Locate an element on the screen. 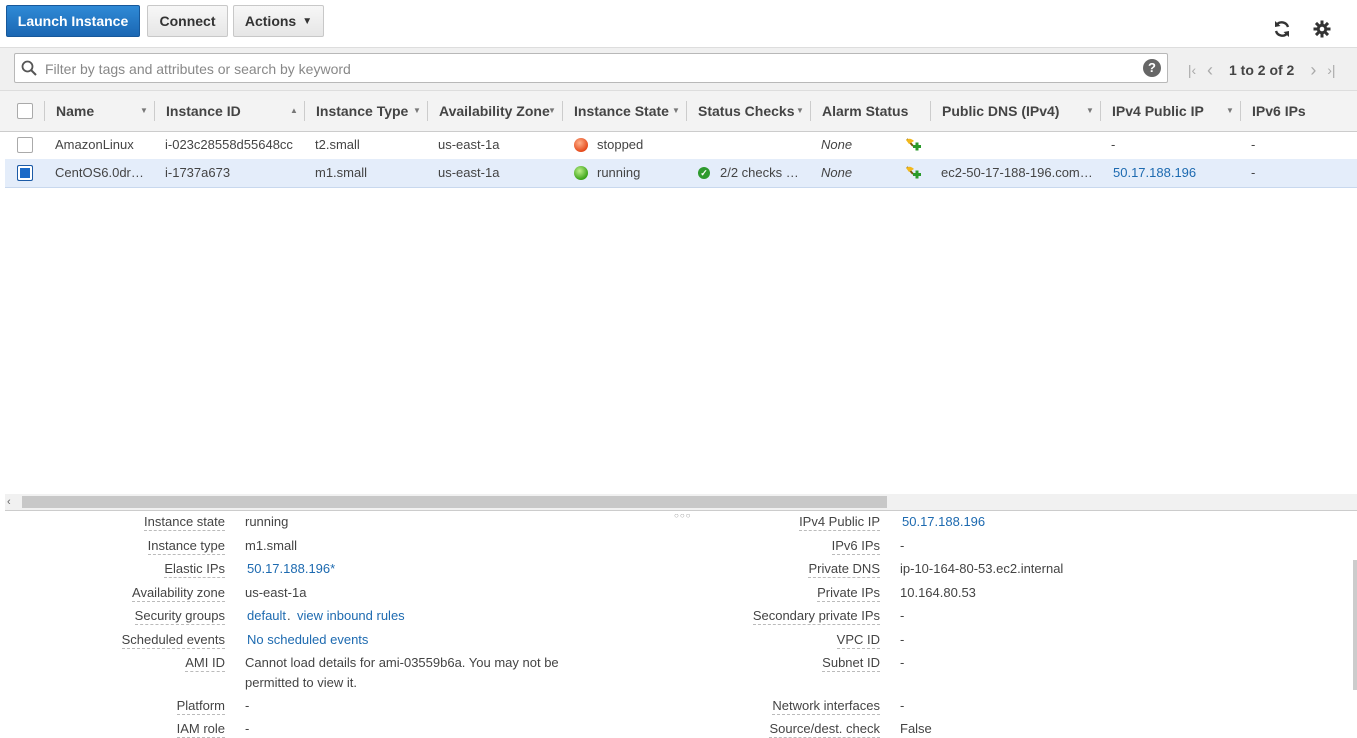  cell-ipv4-public-ip: - is located at coordinates (1113, 144).